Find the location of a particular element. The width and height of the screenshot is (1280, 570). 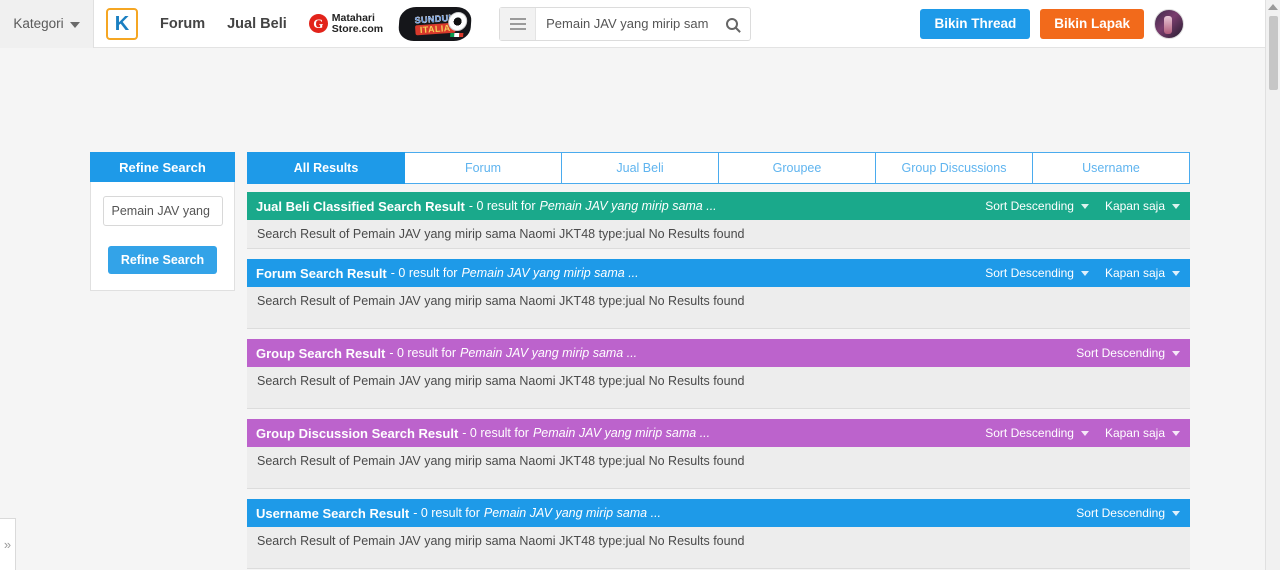

refine-search-header: Refine Search is located at coordinates (162, 167).